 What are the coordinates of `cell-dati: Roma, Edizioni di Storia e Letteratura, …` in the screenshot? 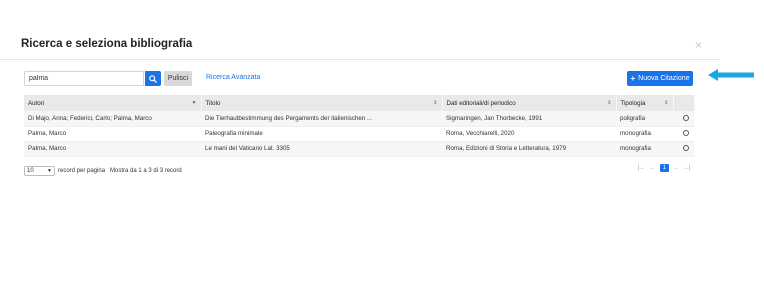 It's located at (529, 149).